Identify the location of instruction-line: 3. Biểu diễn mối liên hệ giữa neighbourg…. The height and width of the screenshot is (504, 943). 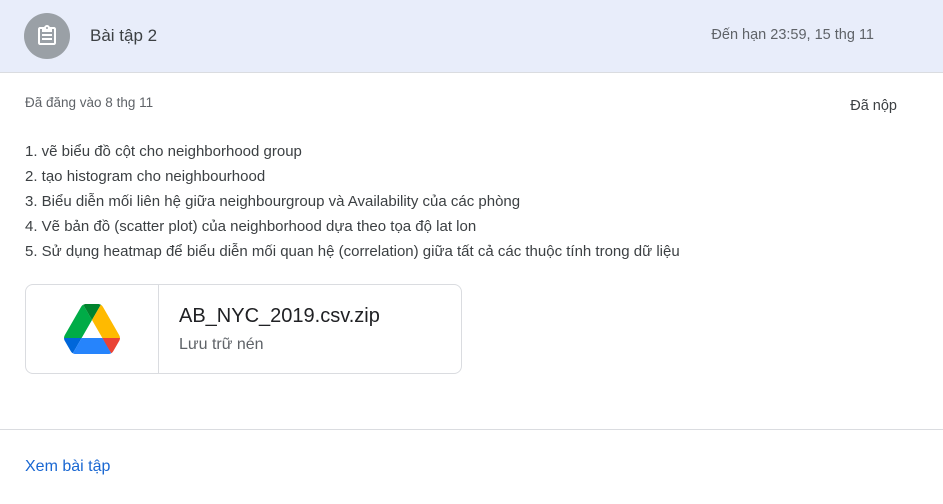
(273, 201).